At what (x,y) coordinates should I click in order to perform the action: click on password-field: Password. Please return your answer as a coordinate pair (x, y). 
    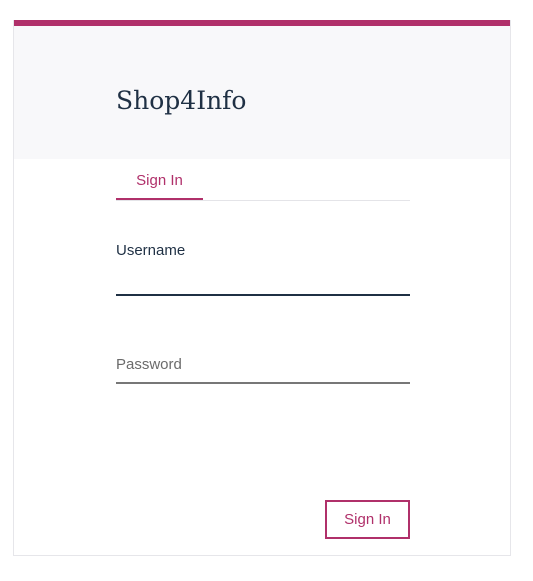
    Looking at the image, I should click on (263, 367).